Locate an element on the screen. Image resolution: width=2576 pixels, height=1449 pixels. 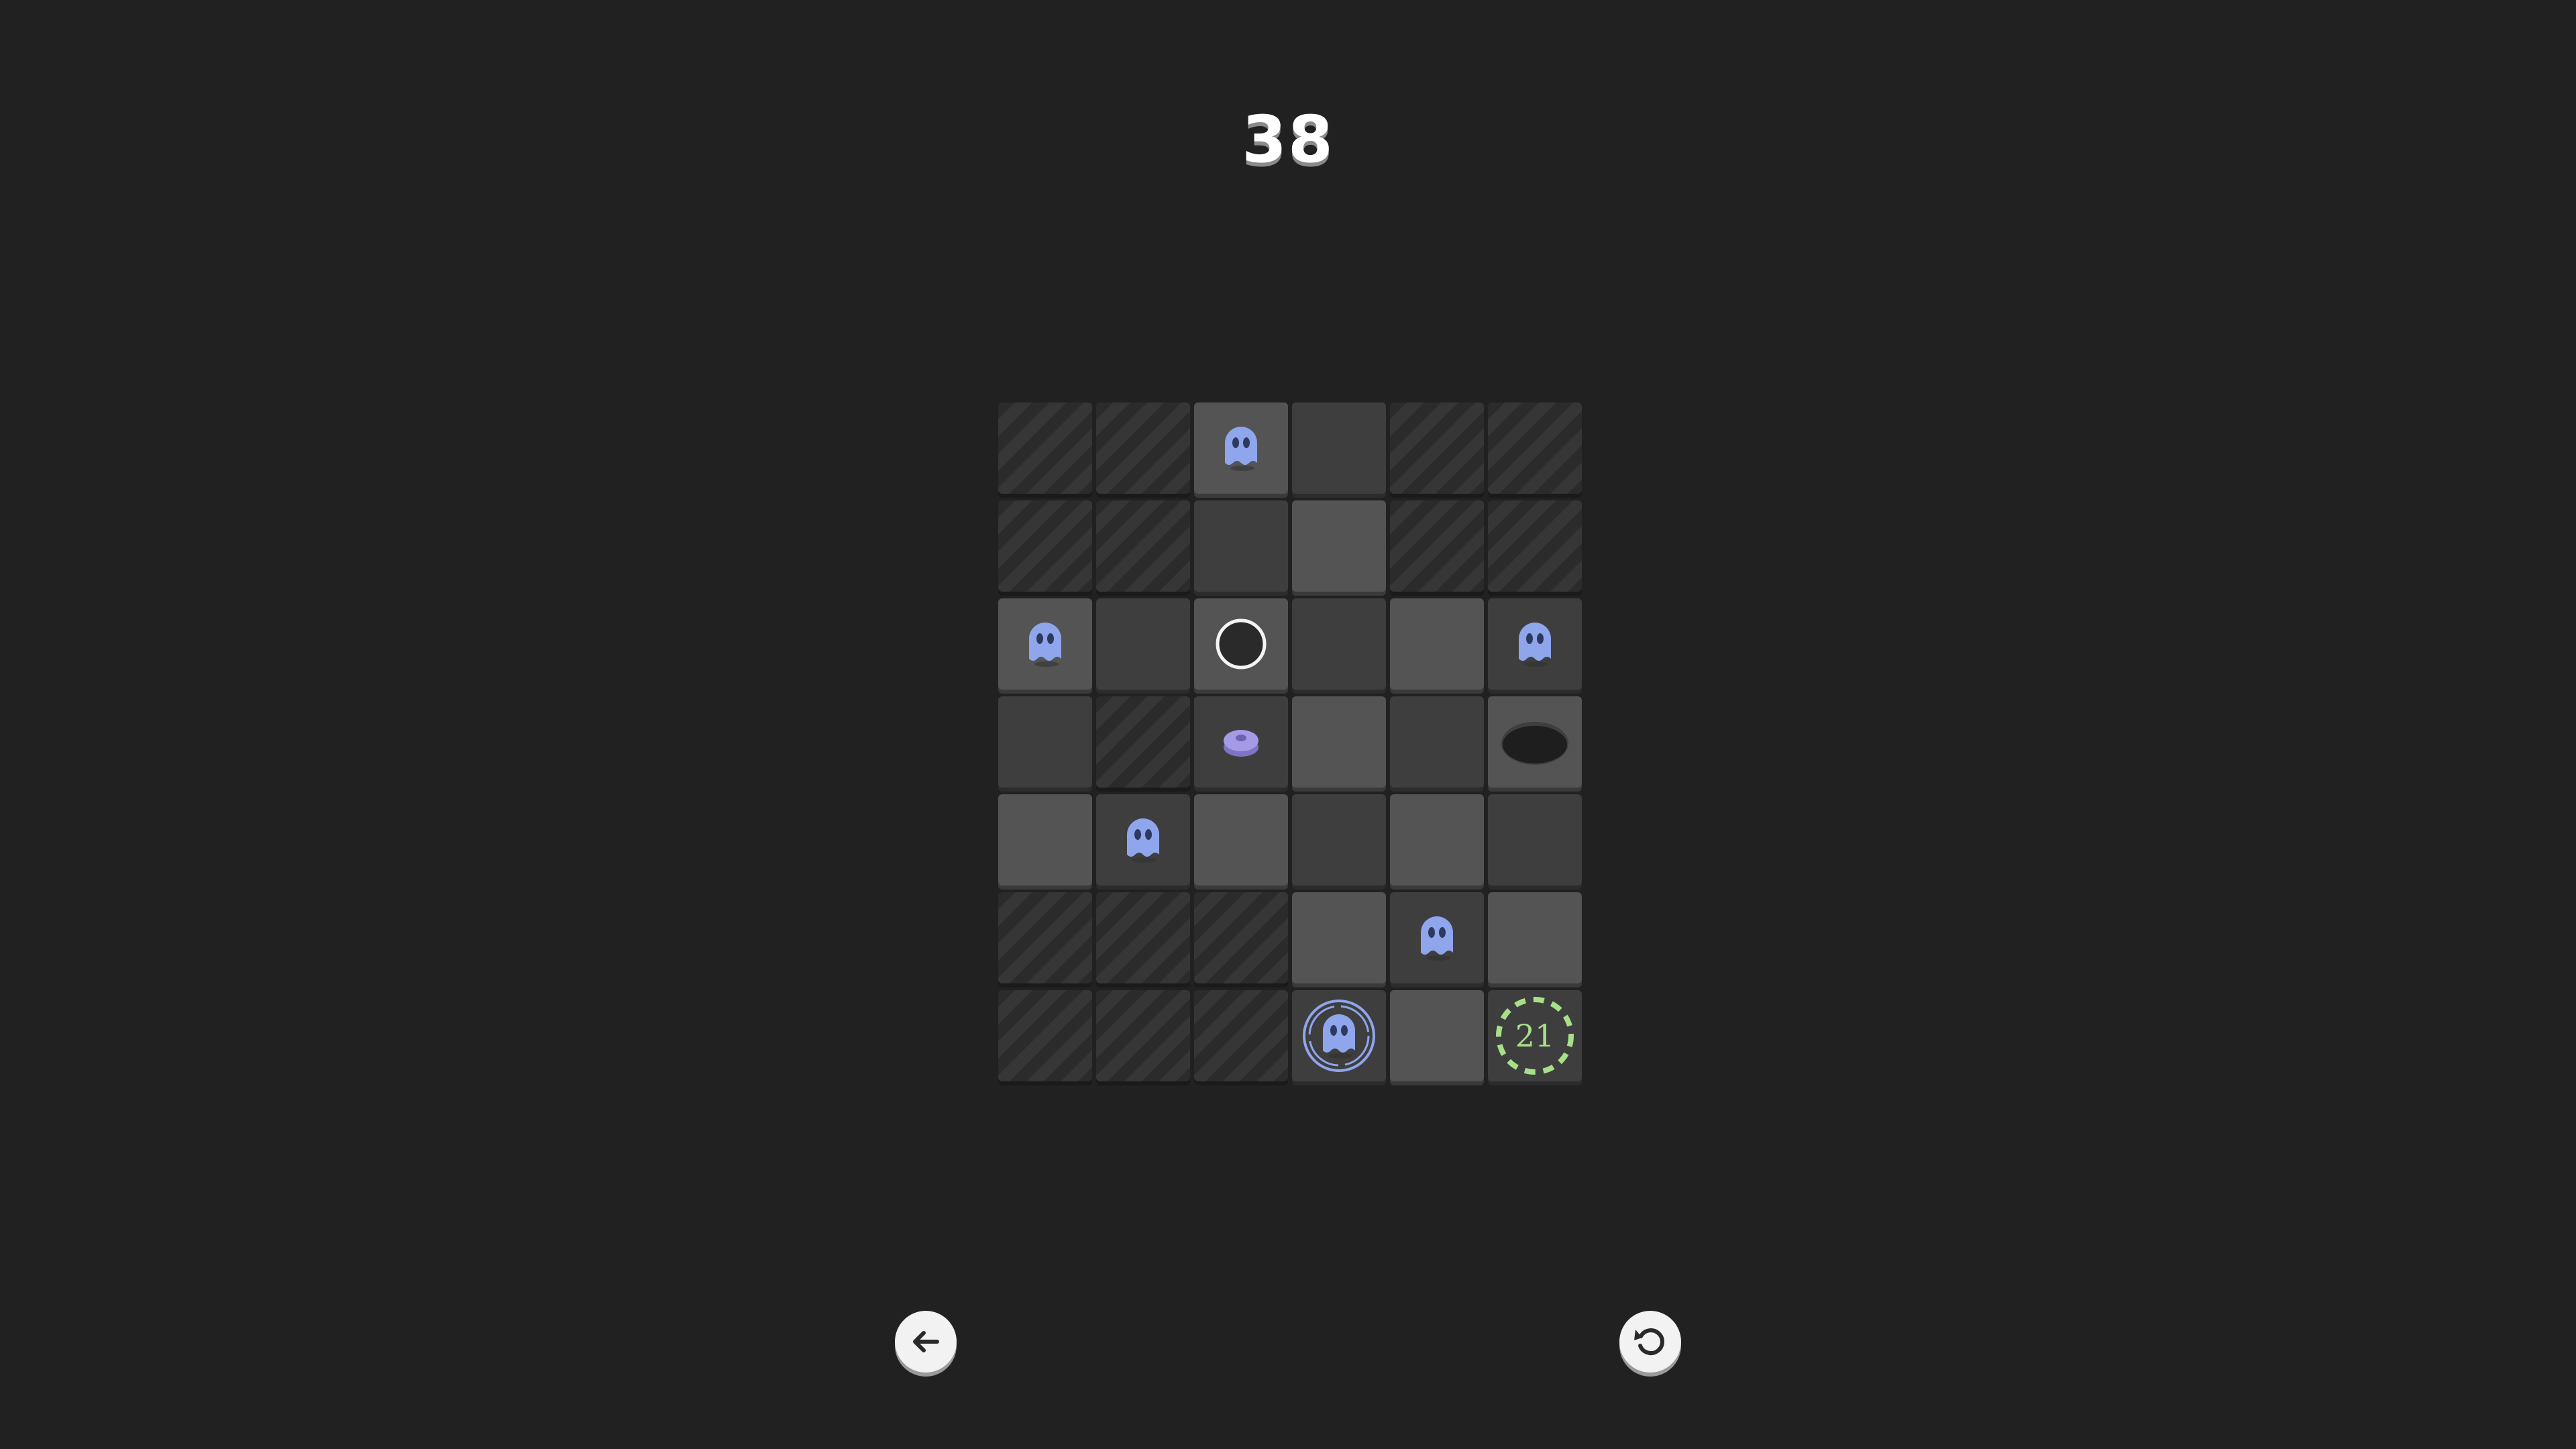
empty-circle-icon is located at coordinates (1241, 644).